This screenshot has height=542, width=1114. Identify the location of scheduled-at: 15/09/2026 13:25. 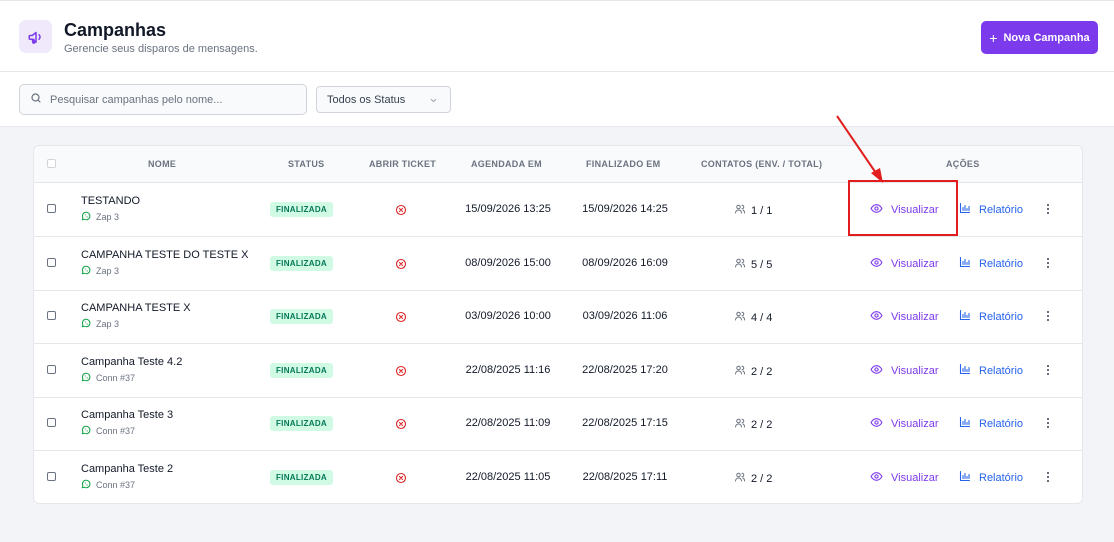
(508, 209).